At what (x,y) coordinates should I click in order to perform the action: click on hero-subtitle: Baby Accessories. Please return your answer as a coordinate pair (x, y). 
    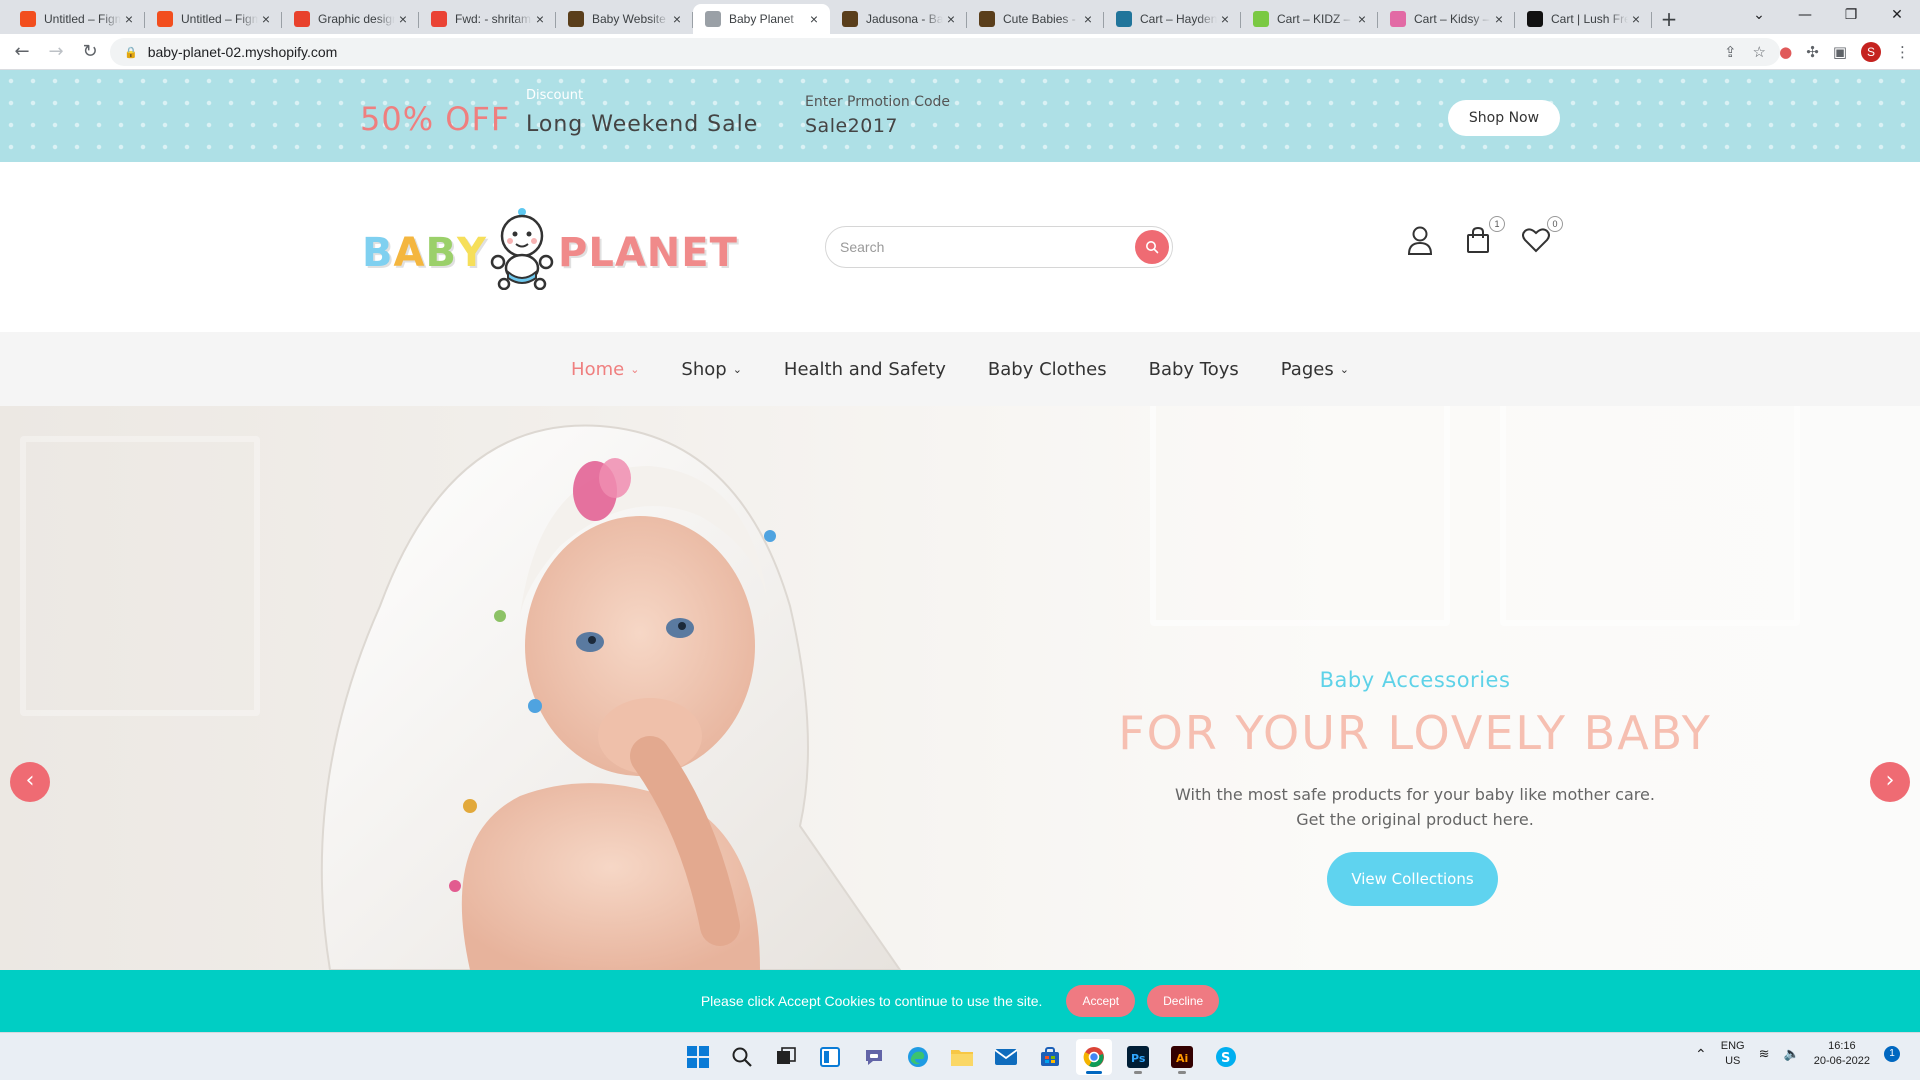
    Looking at the image, I should click on (1415, 680).